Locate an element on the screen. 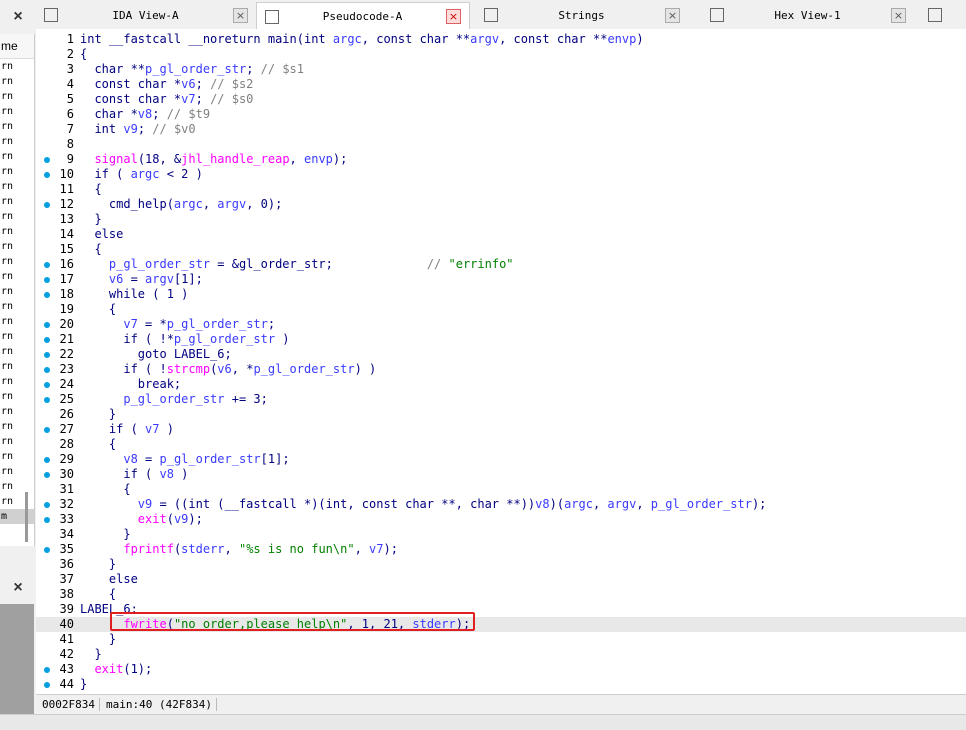 The height and width of the screenshot is (730, 966). code-text: v6 = argv[1]; is located at coordinates (141, 279).